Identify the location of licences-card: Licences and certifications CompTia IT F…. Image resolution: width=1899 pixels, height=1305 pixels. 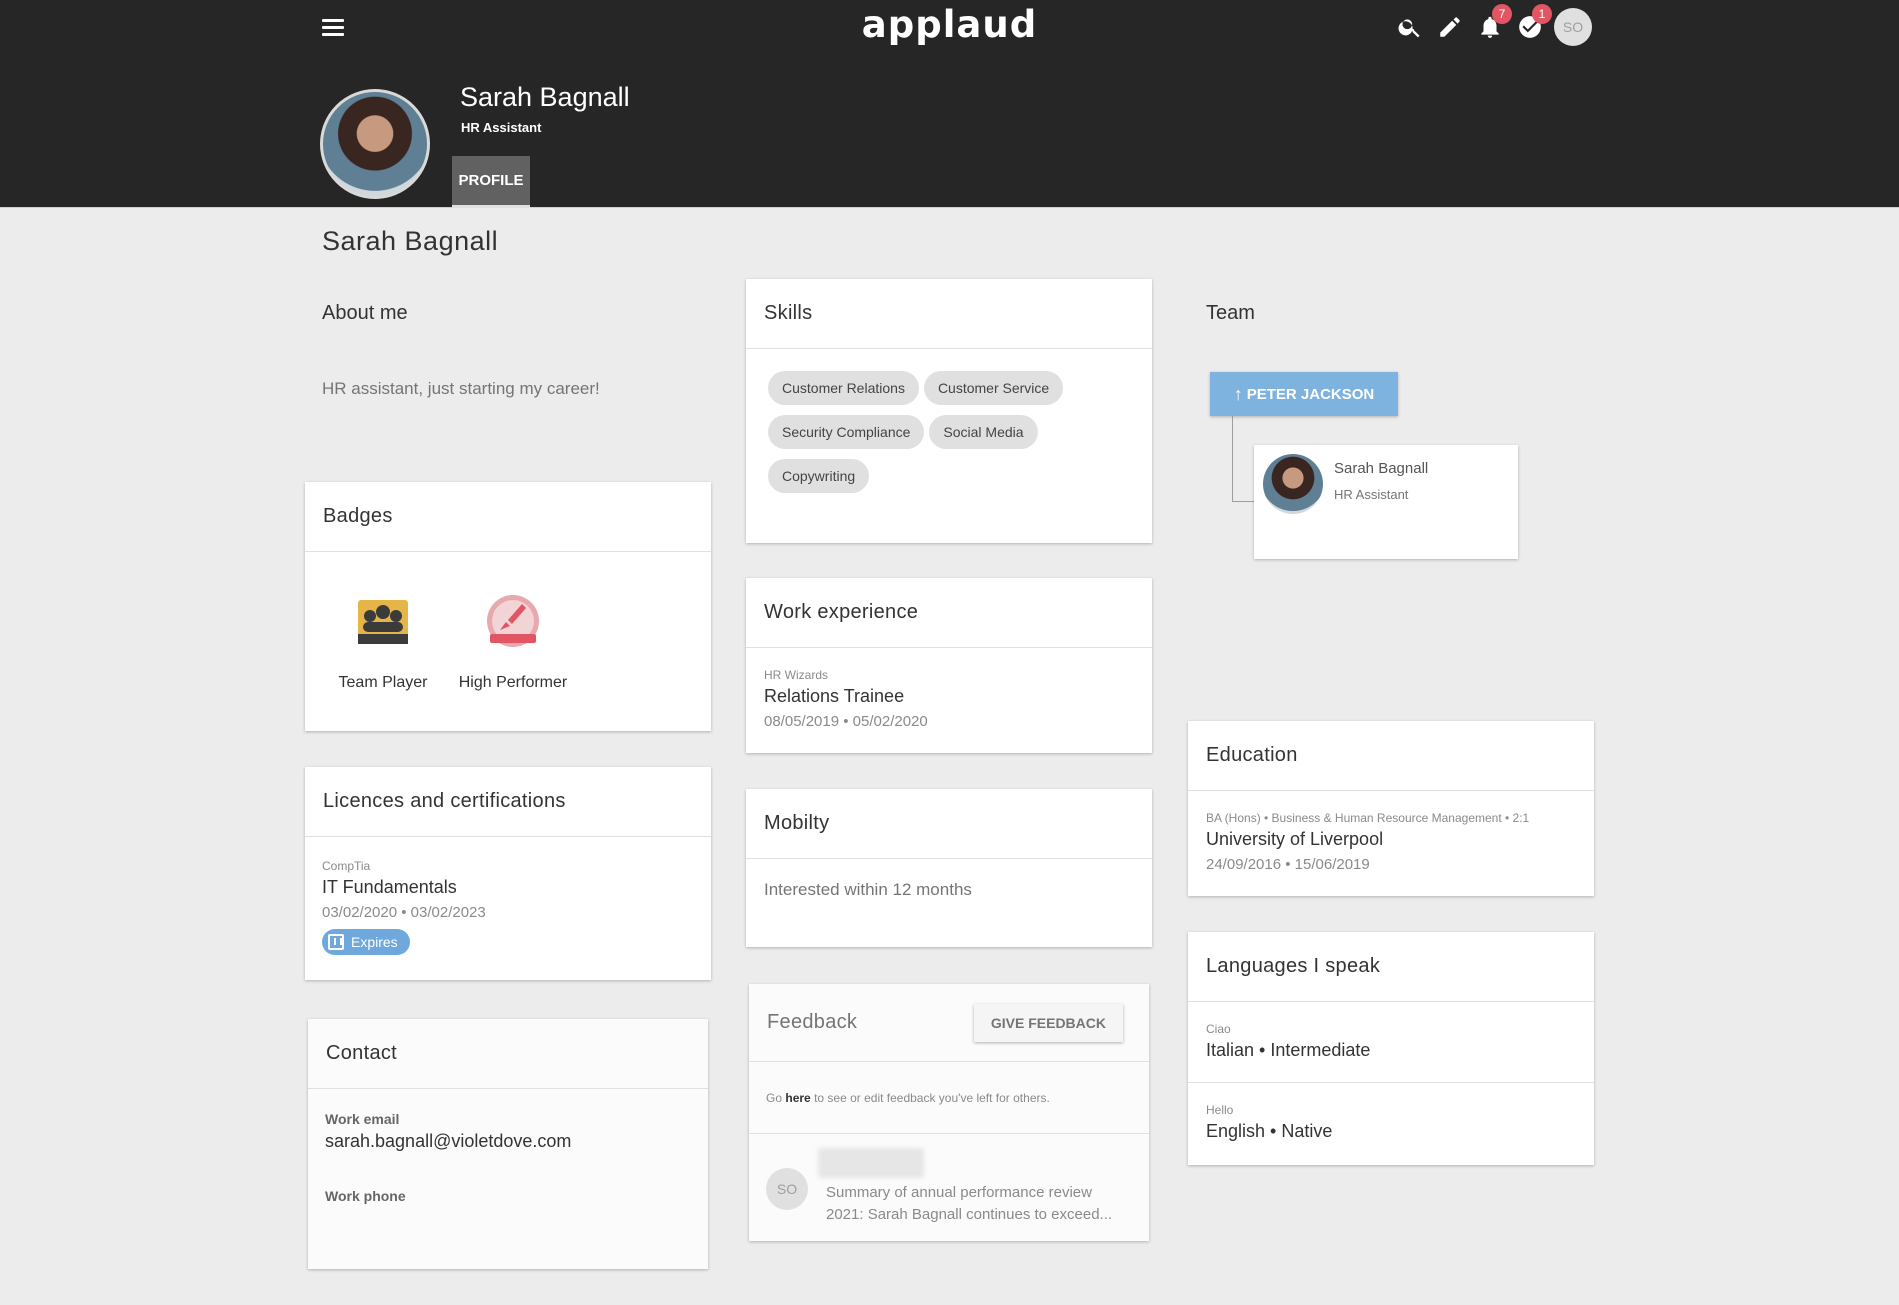
(508, 873).